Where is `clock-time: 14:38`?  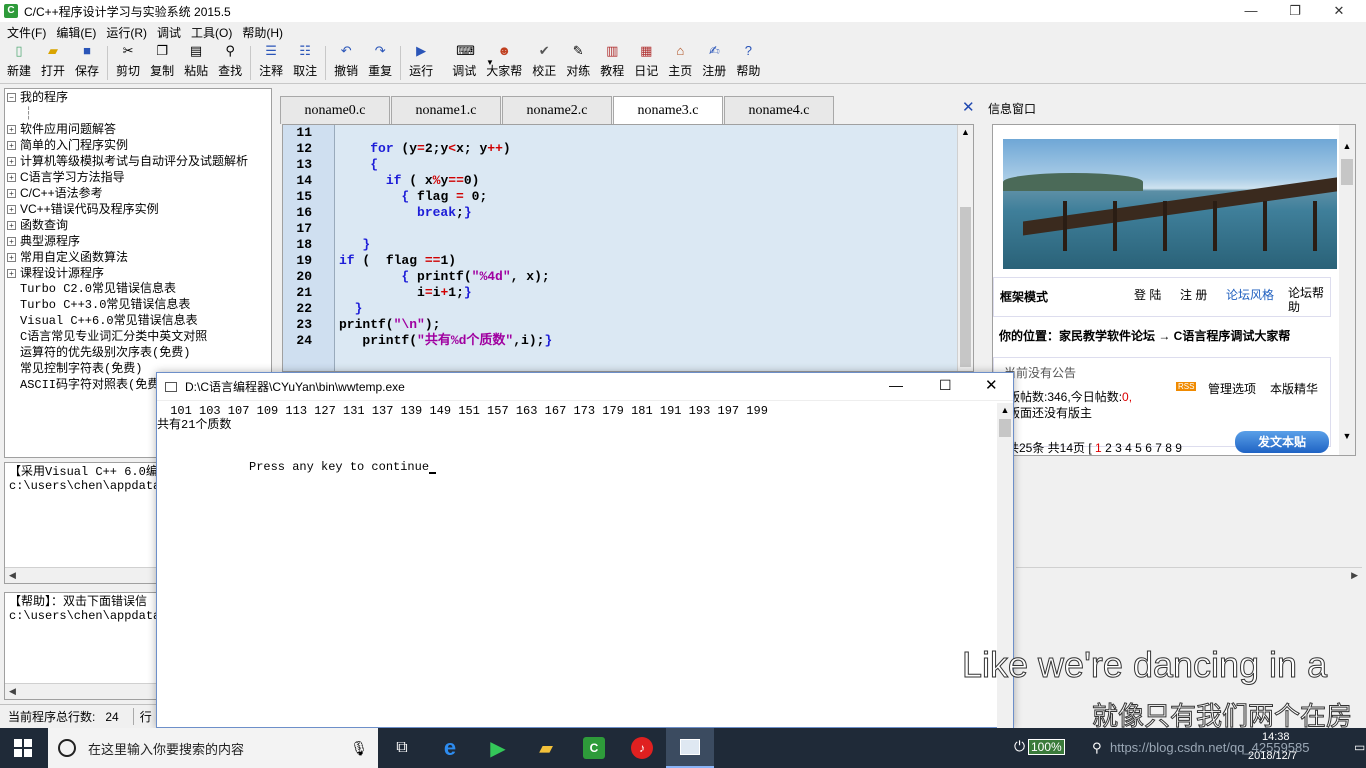
clock-time: 14:38 is located at coordinates (1276, 737).